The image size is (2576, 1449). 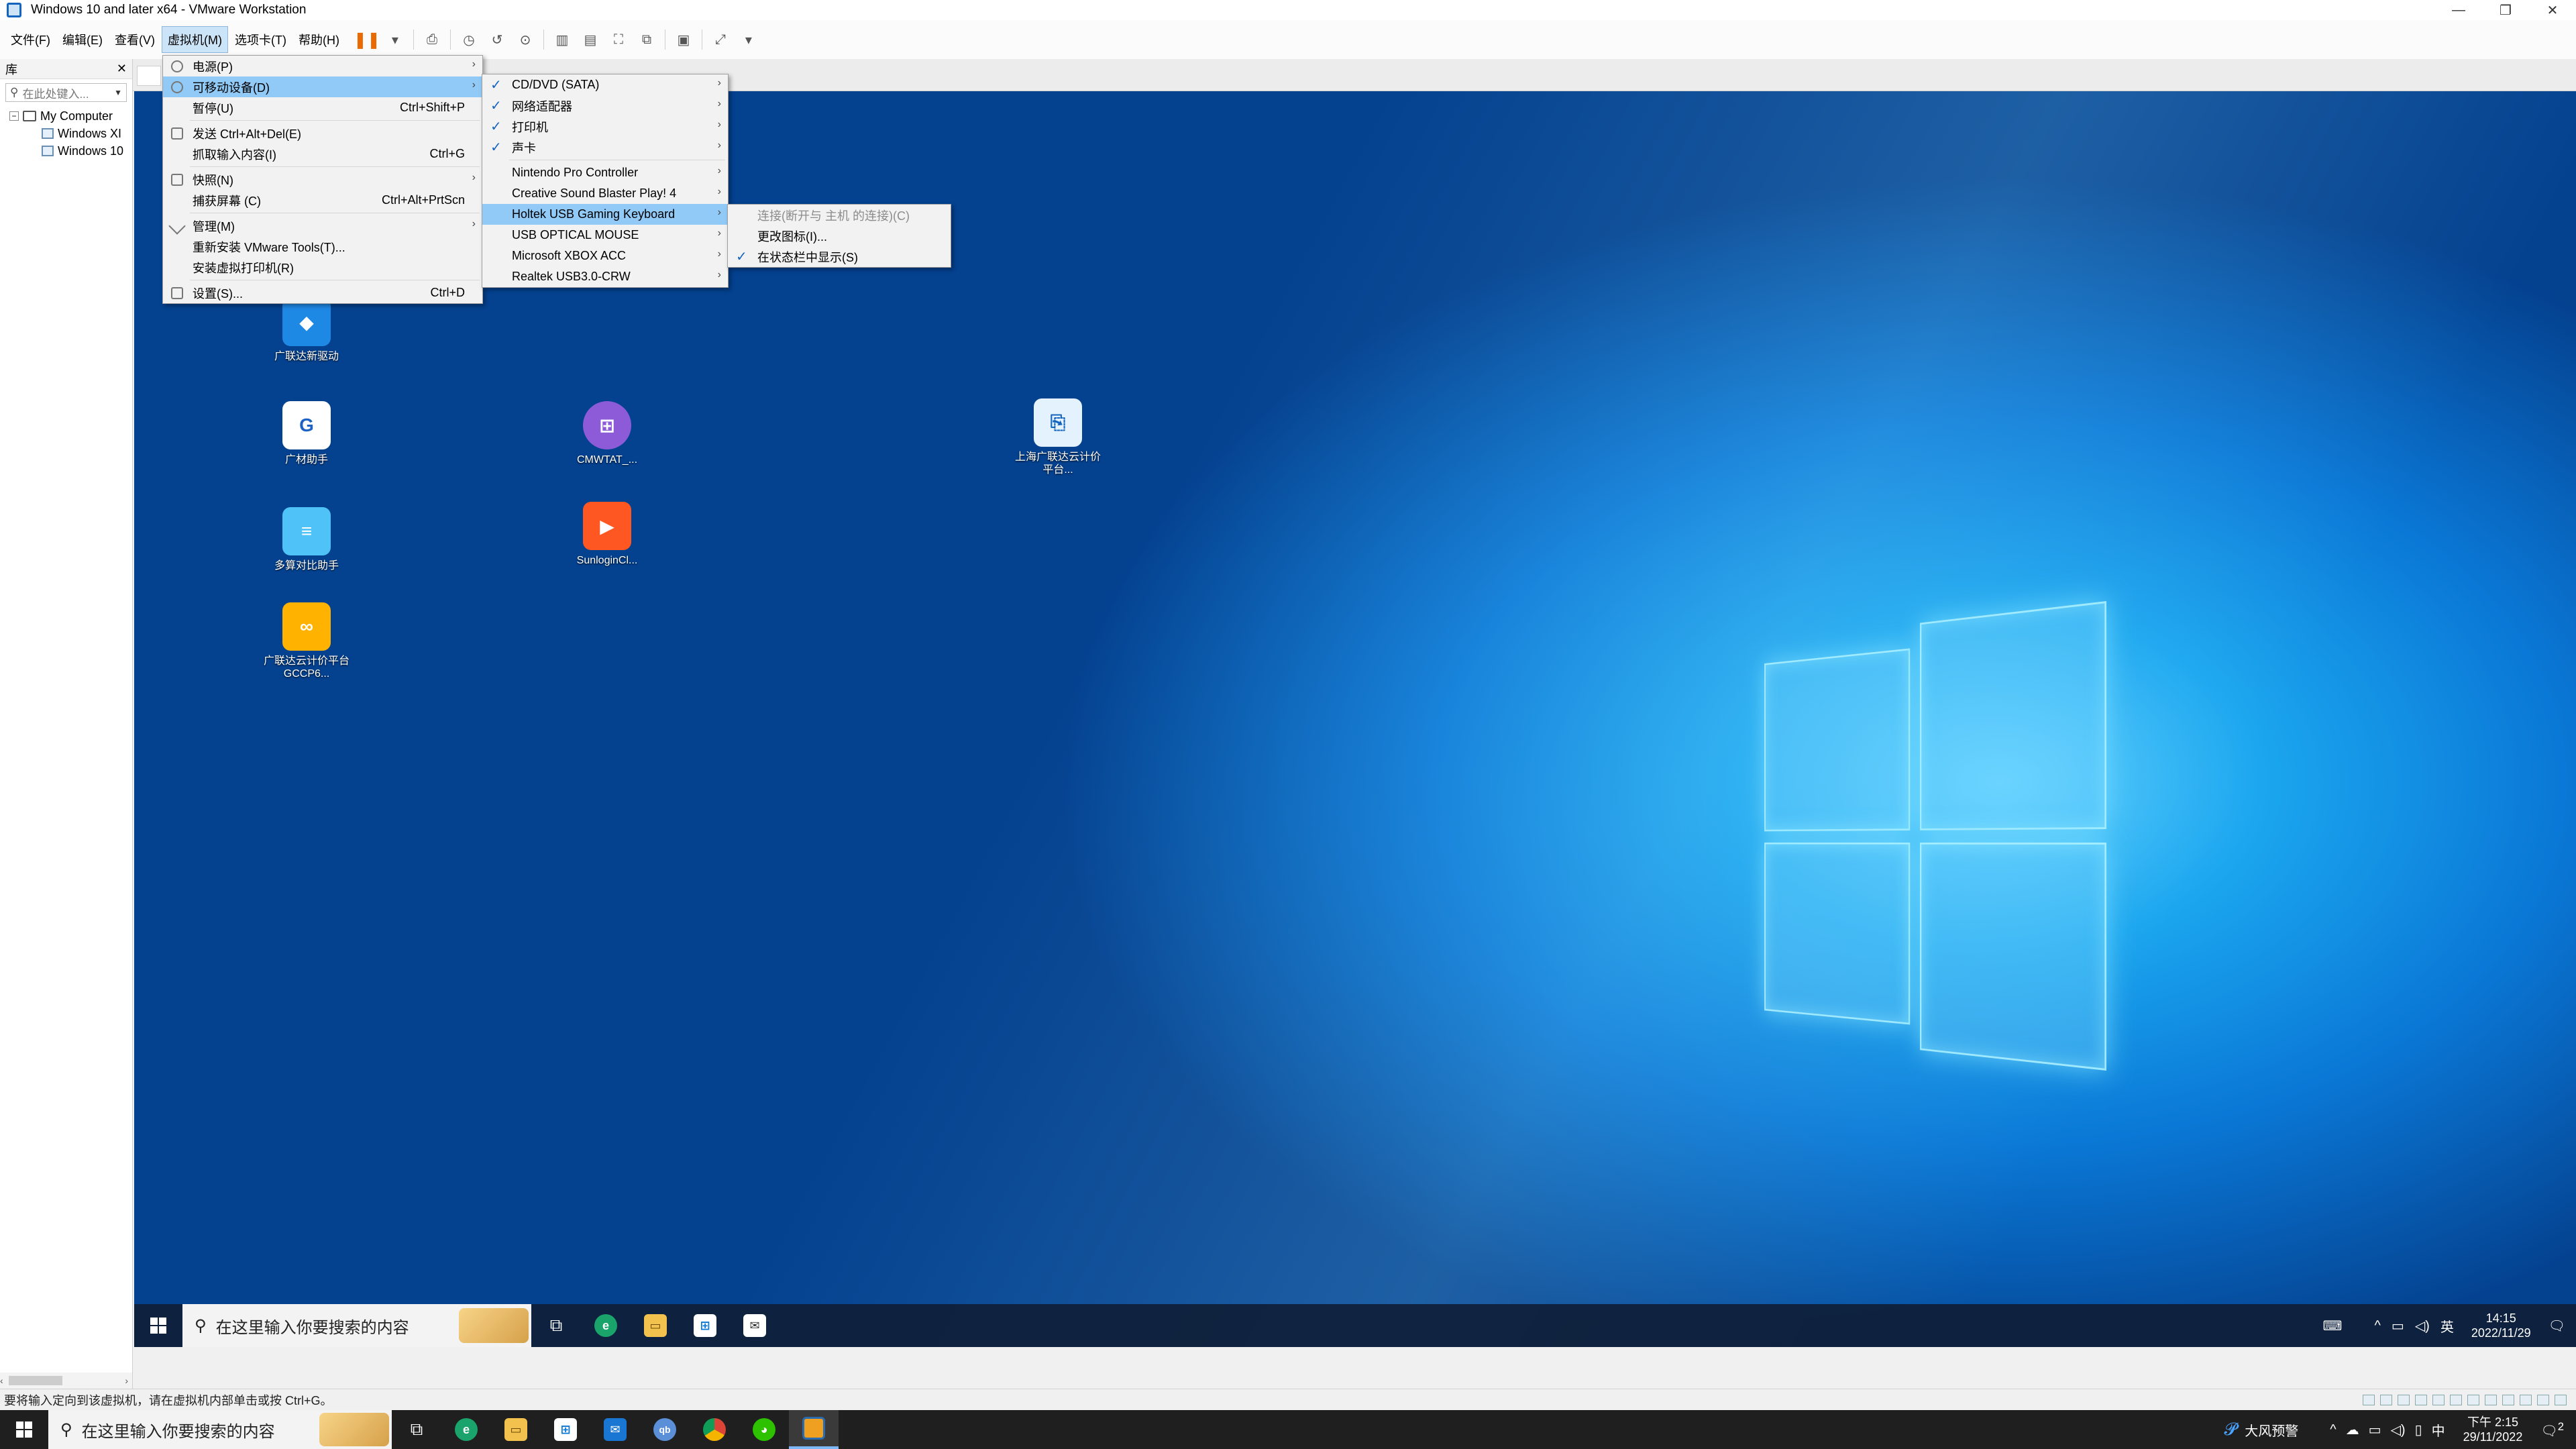 What do you see at coordinates (1, 1380) in the screenshot?
I see `scroll-left-icon: ‹` at bounding box center [1, 1380].